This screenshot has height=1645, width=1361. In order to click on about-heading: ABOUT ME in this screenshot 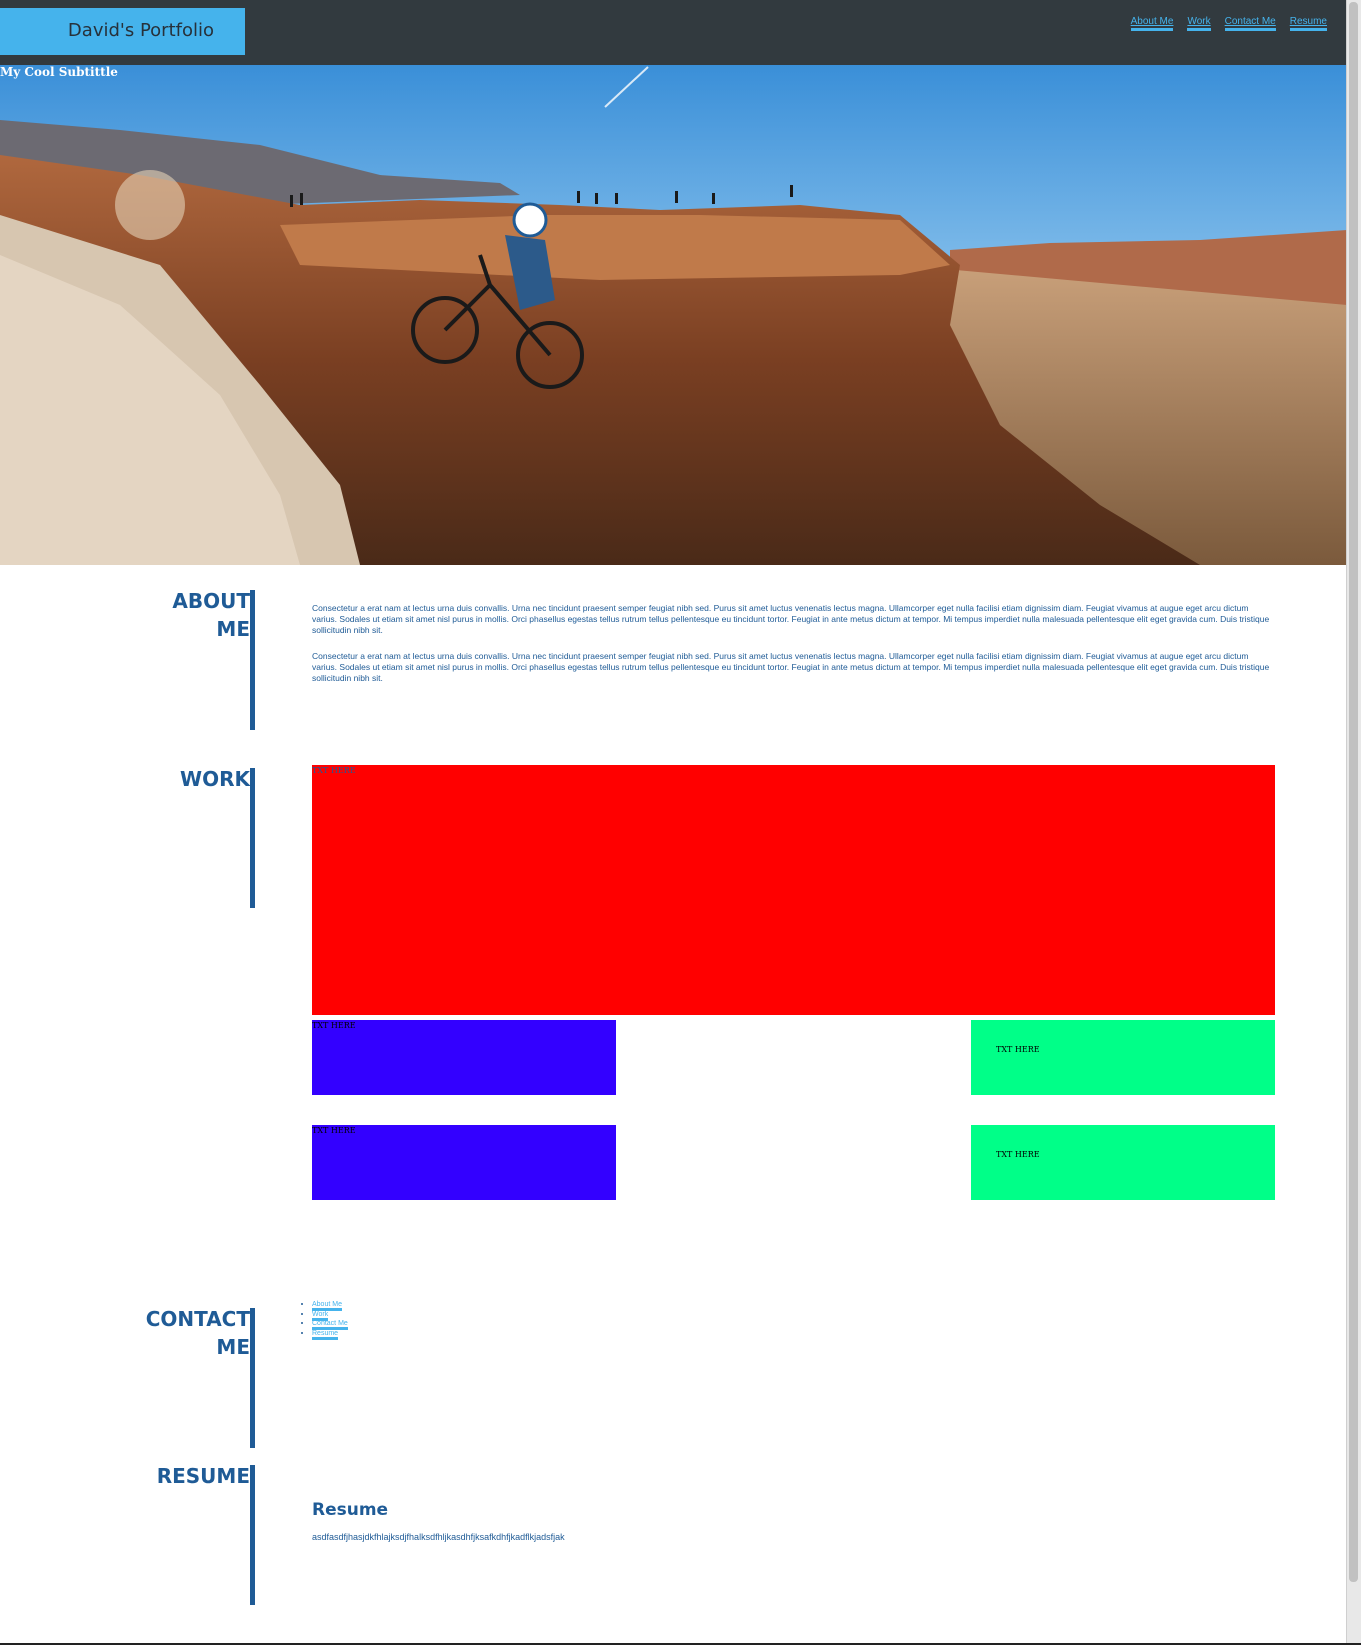, I will do `click(170, 615)`.